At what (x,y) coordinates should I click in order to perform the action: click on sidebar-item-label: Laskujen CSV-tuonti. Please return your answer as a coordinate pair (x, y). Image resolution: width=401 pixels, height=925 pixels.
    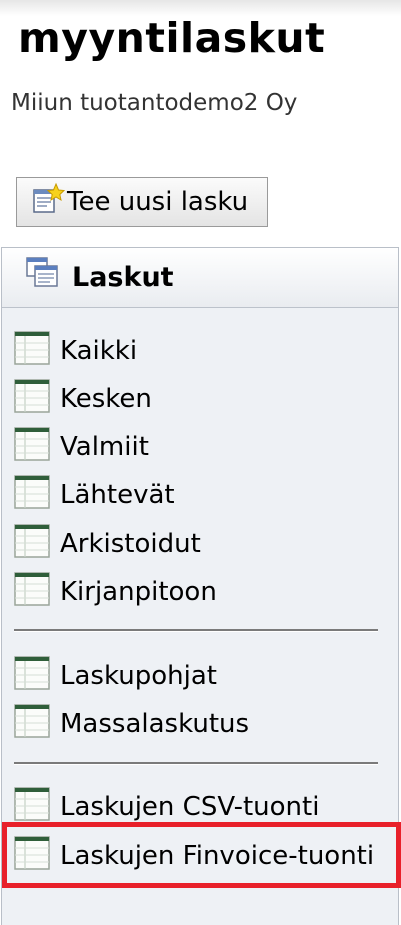
    Looking at the image, I should click on (190, 807).